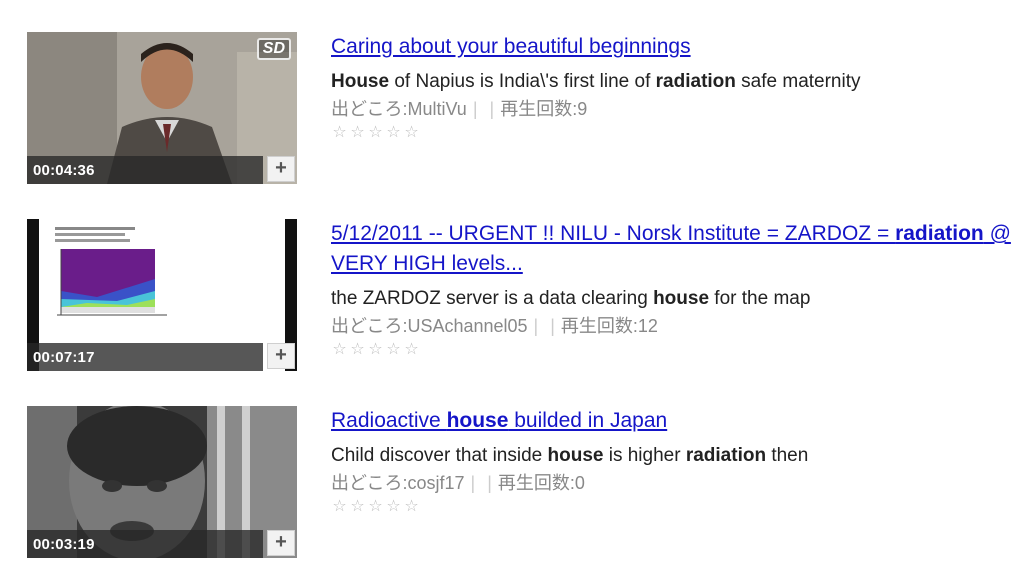 Image resolution: width=1024 pixels, height=578 pixels. What do you see at coordinates (162, 295) in the screenshot?
I see `video-thumbnail: 00:07:17 +` at bounding box center [162, 295].